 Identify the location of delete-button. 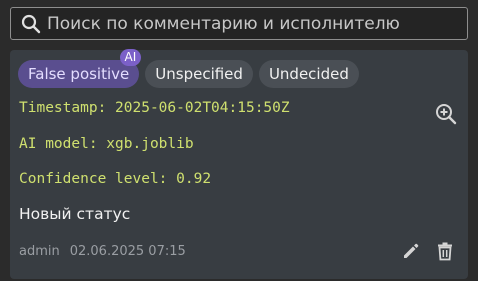
(445, 251).